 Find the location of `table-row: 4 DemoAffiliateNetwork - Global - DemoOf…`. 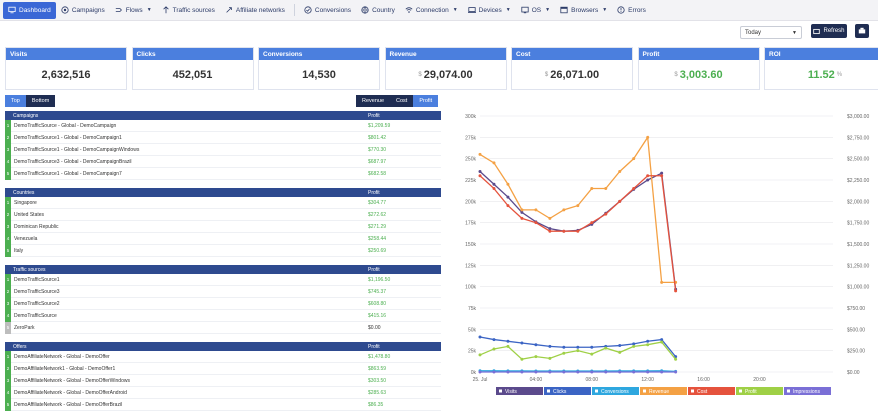

table-row: 4 DemoAffiliateNetwork - Global - DemoOf… is located at coordinates (223, 392).